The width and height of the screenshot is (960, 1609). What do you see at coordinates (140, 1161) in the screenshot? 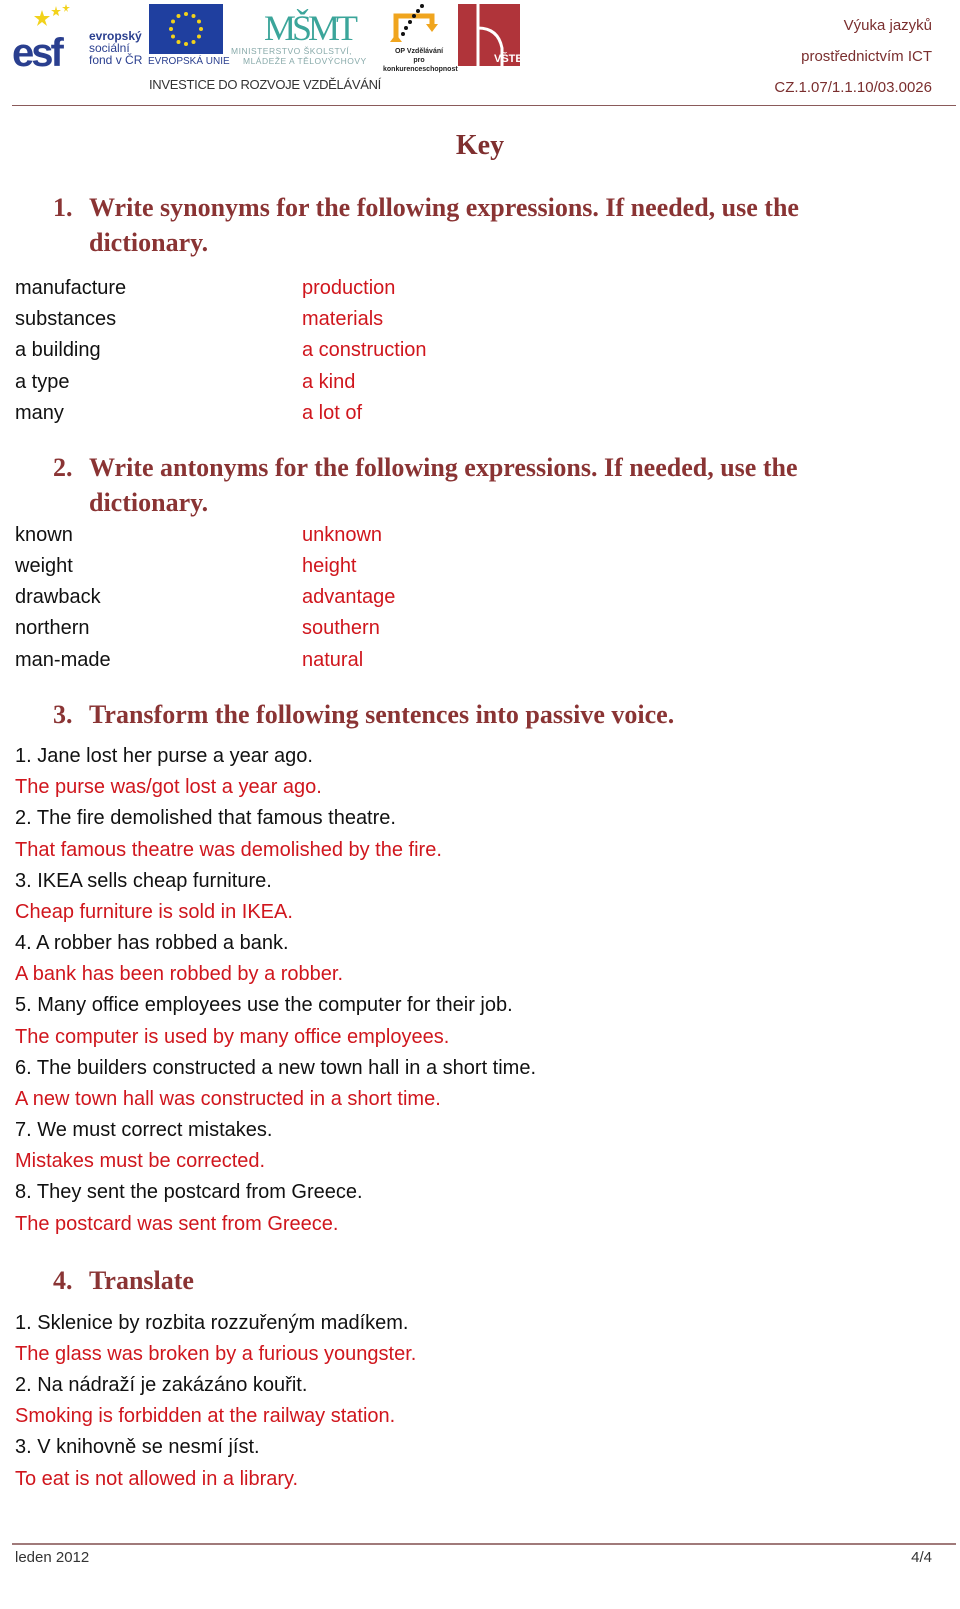
I see `answer: Mistakes must be corrected.` at bounding box center [140, 1161].